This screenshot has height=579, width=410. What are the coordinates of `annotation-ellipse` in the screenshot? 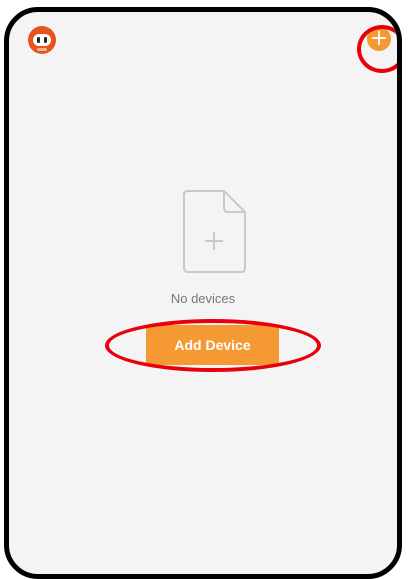 It's located at (213, 345).